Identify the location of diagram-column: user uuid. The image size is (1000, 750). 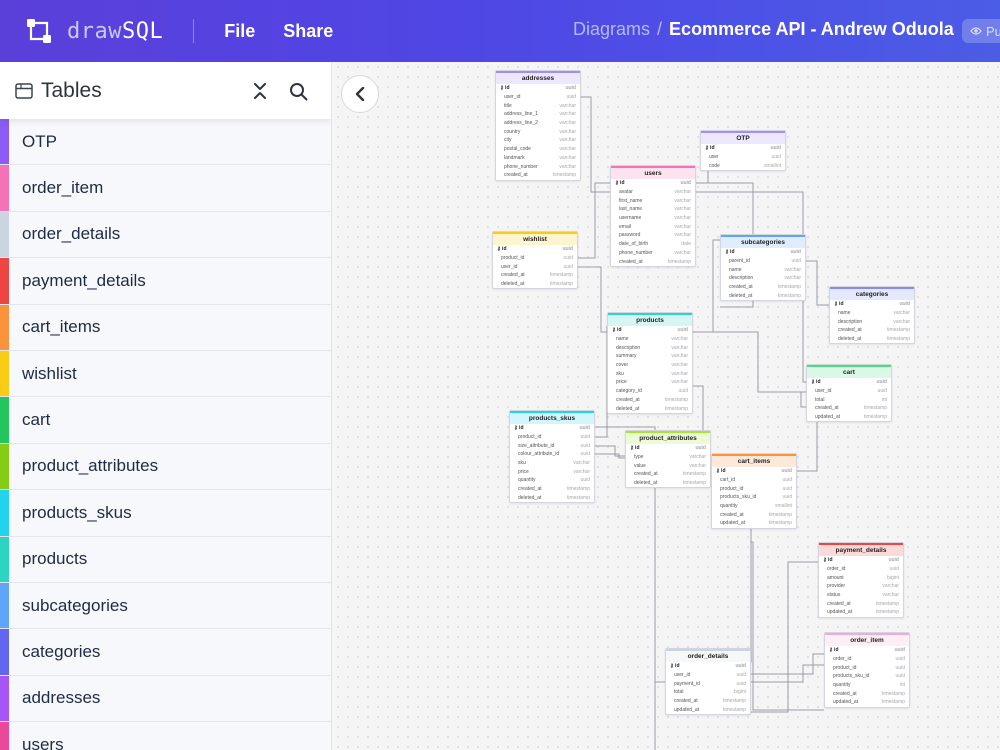
(743, 157).